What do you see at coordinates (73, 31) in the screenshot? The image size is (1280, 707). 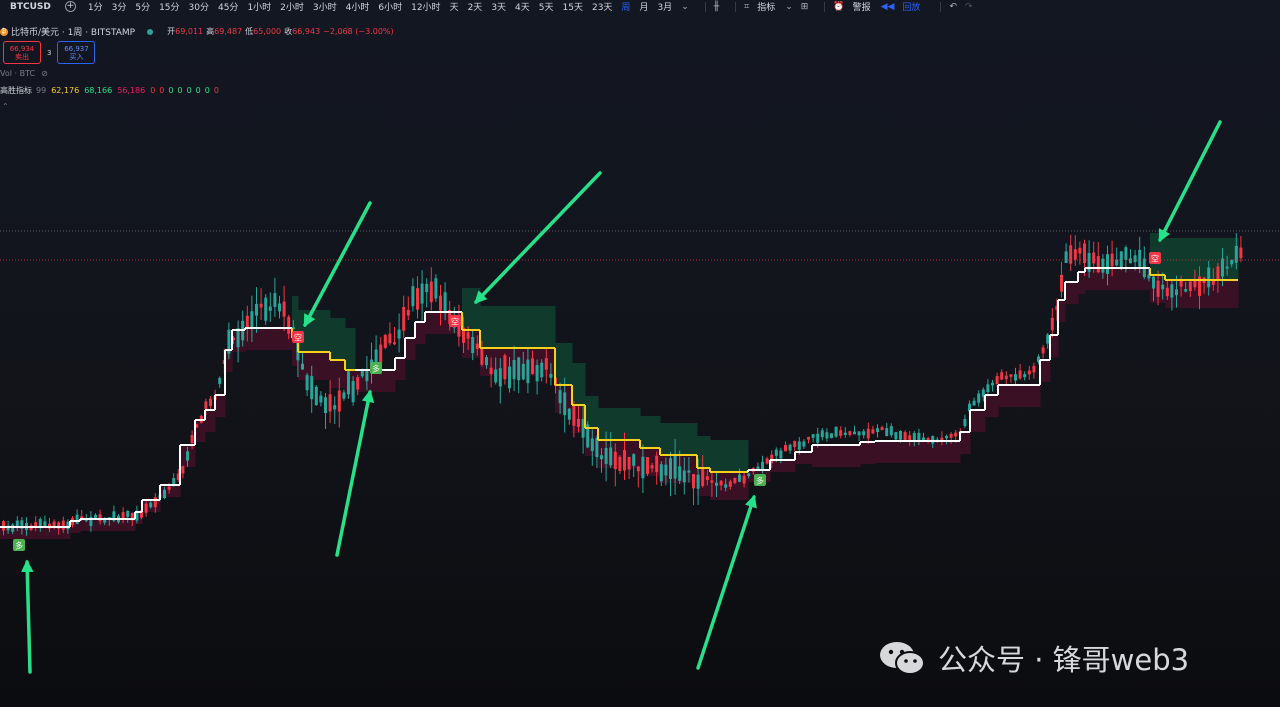 I see `symbol-title: 比特币/美元 · 1周 · BITSTAMP` at bounding box center [73, 31].